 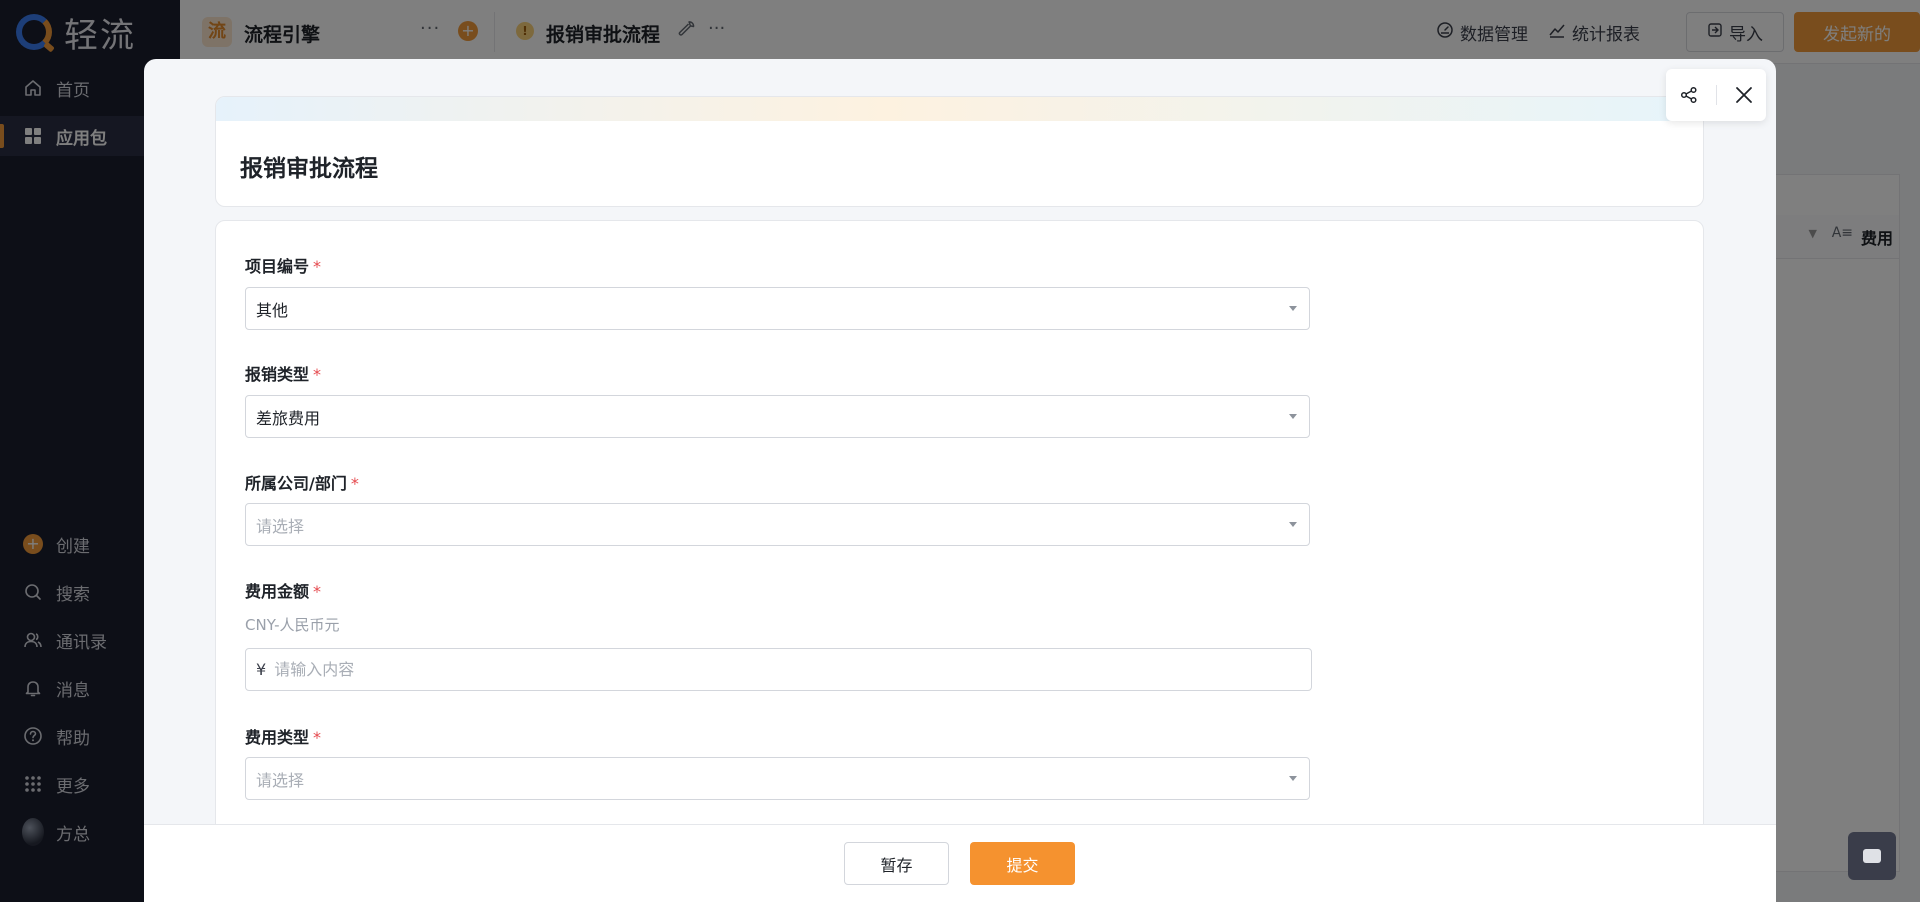 I want to click on divider, so click(x=1716, y=95).